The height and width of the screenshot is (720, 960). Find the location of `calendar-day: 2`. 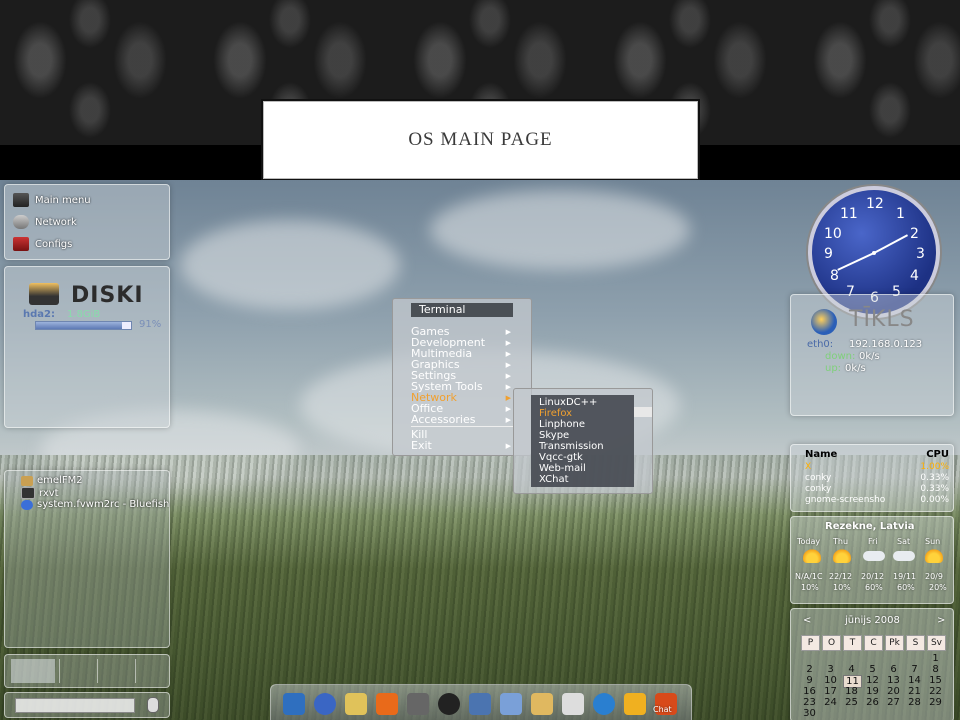

calendar-day: 2 is located at coordinates (809, 669).